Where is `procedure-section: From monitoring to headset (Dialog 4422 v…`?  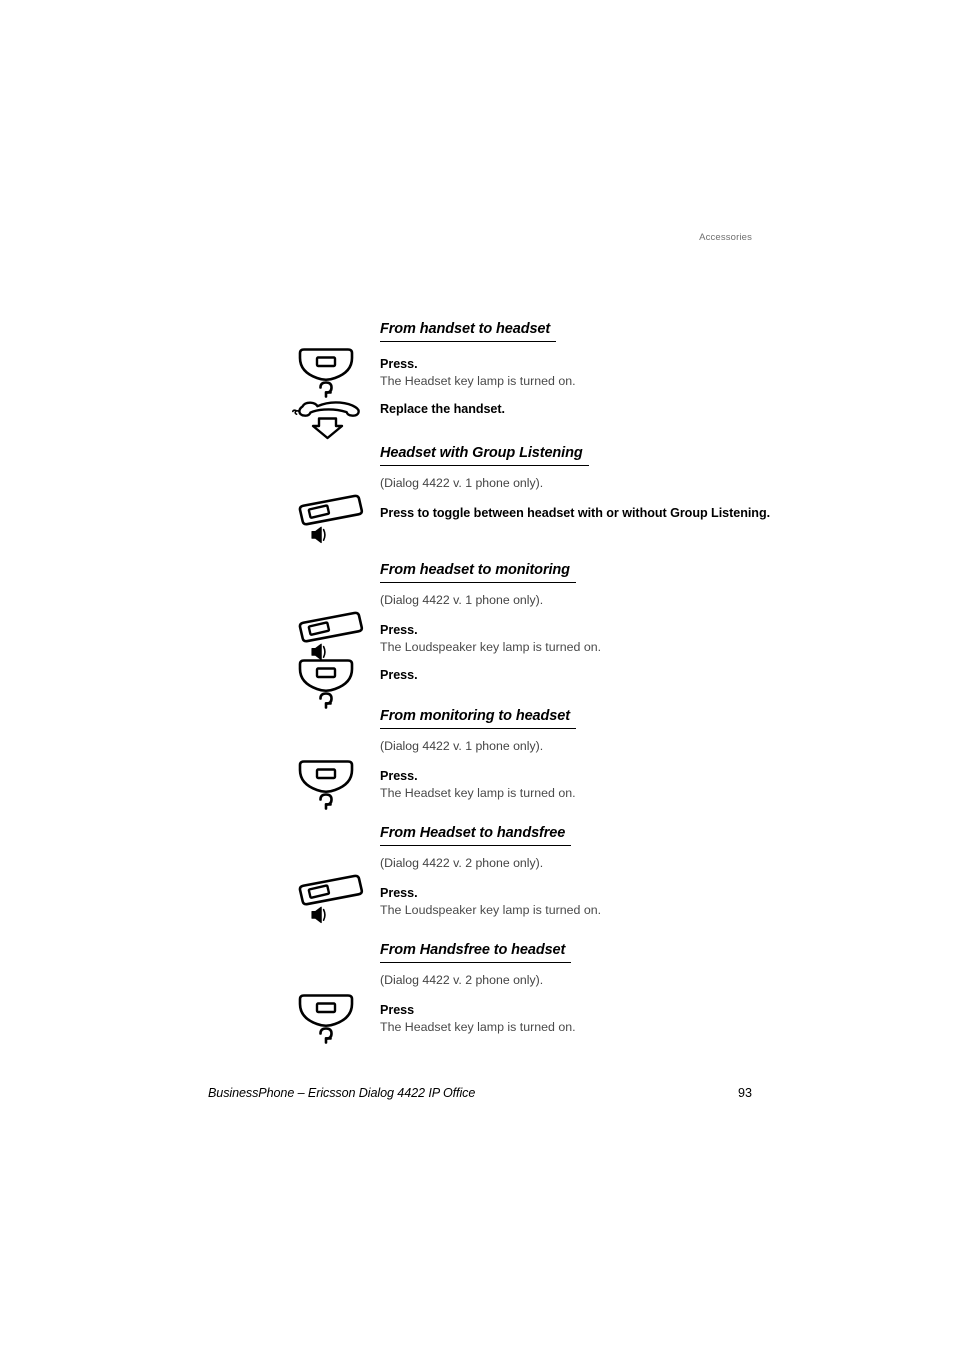
procedure-section: From monitoring to headset (Dialog 4422 v… is located at coordinates (477, 758).